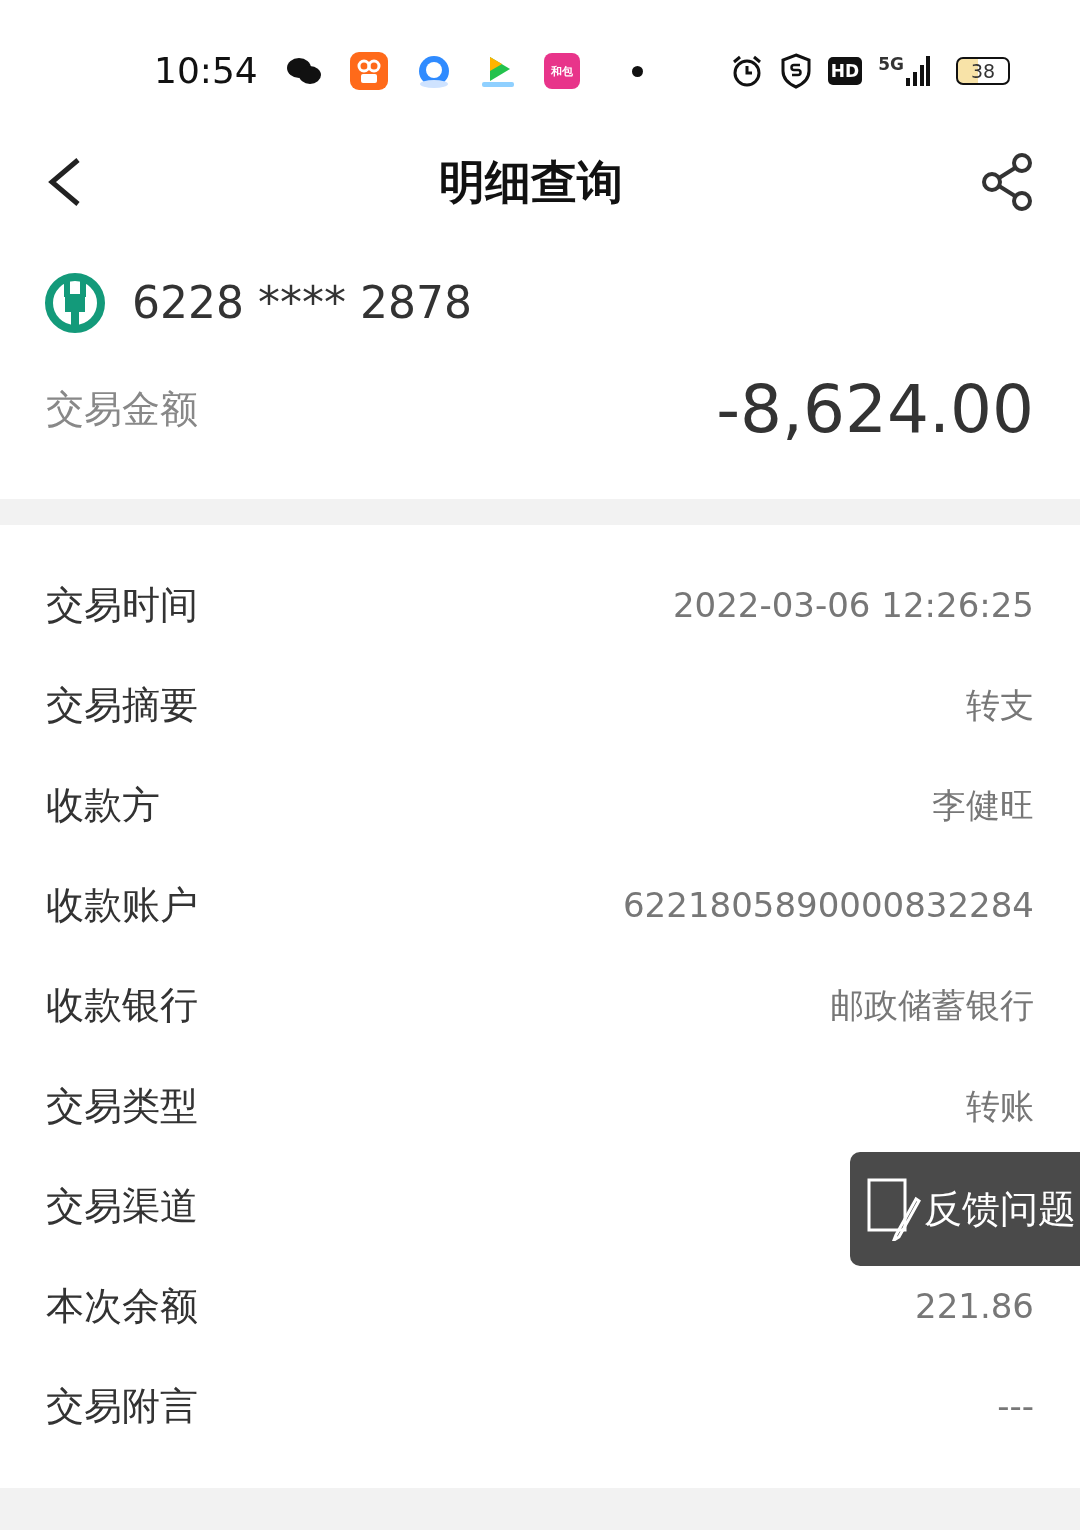 The image size is (1080, 1530). What do you see at coordinates (122, 705) in the screenshot?
I see `detail-label: 交易摘要` at bounding box center [122, 705].